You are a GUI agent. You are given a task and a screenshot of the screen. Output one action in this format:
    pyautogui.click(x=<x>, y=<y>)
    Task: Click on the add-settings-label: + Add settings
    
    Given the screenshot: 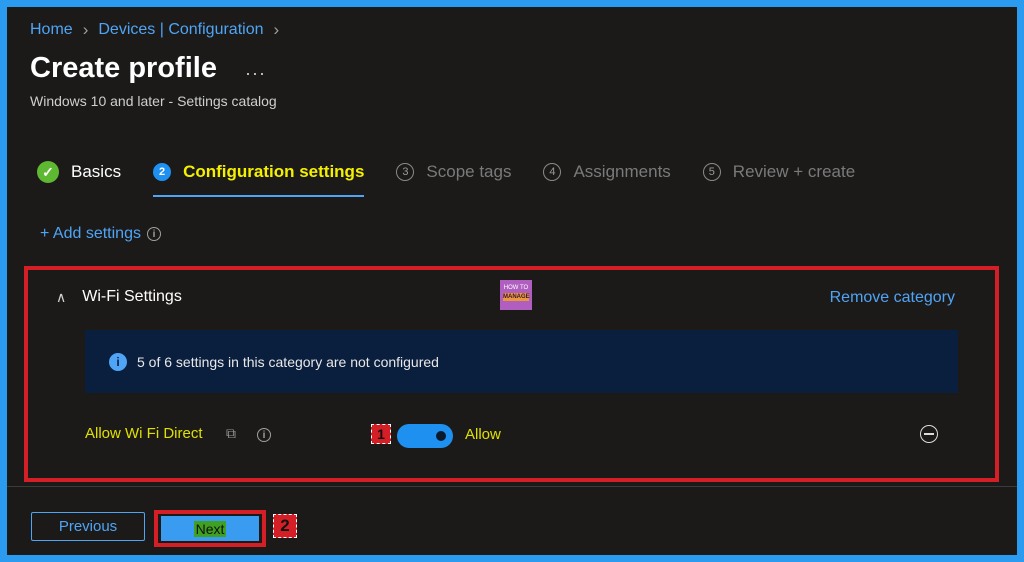 What is the action you would take?
    pyautogui.click(x=90, y=233)
    